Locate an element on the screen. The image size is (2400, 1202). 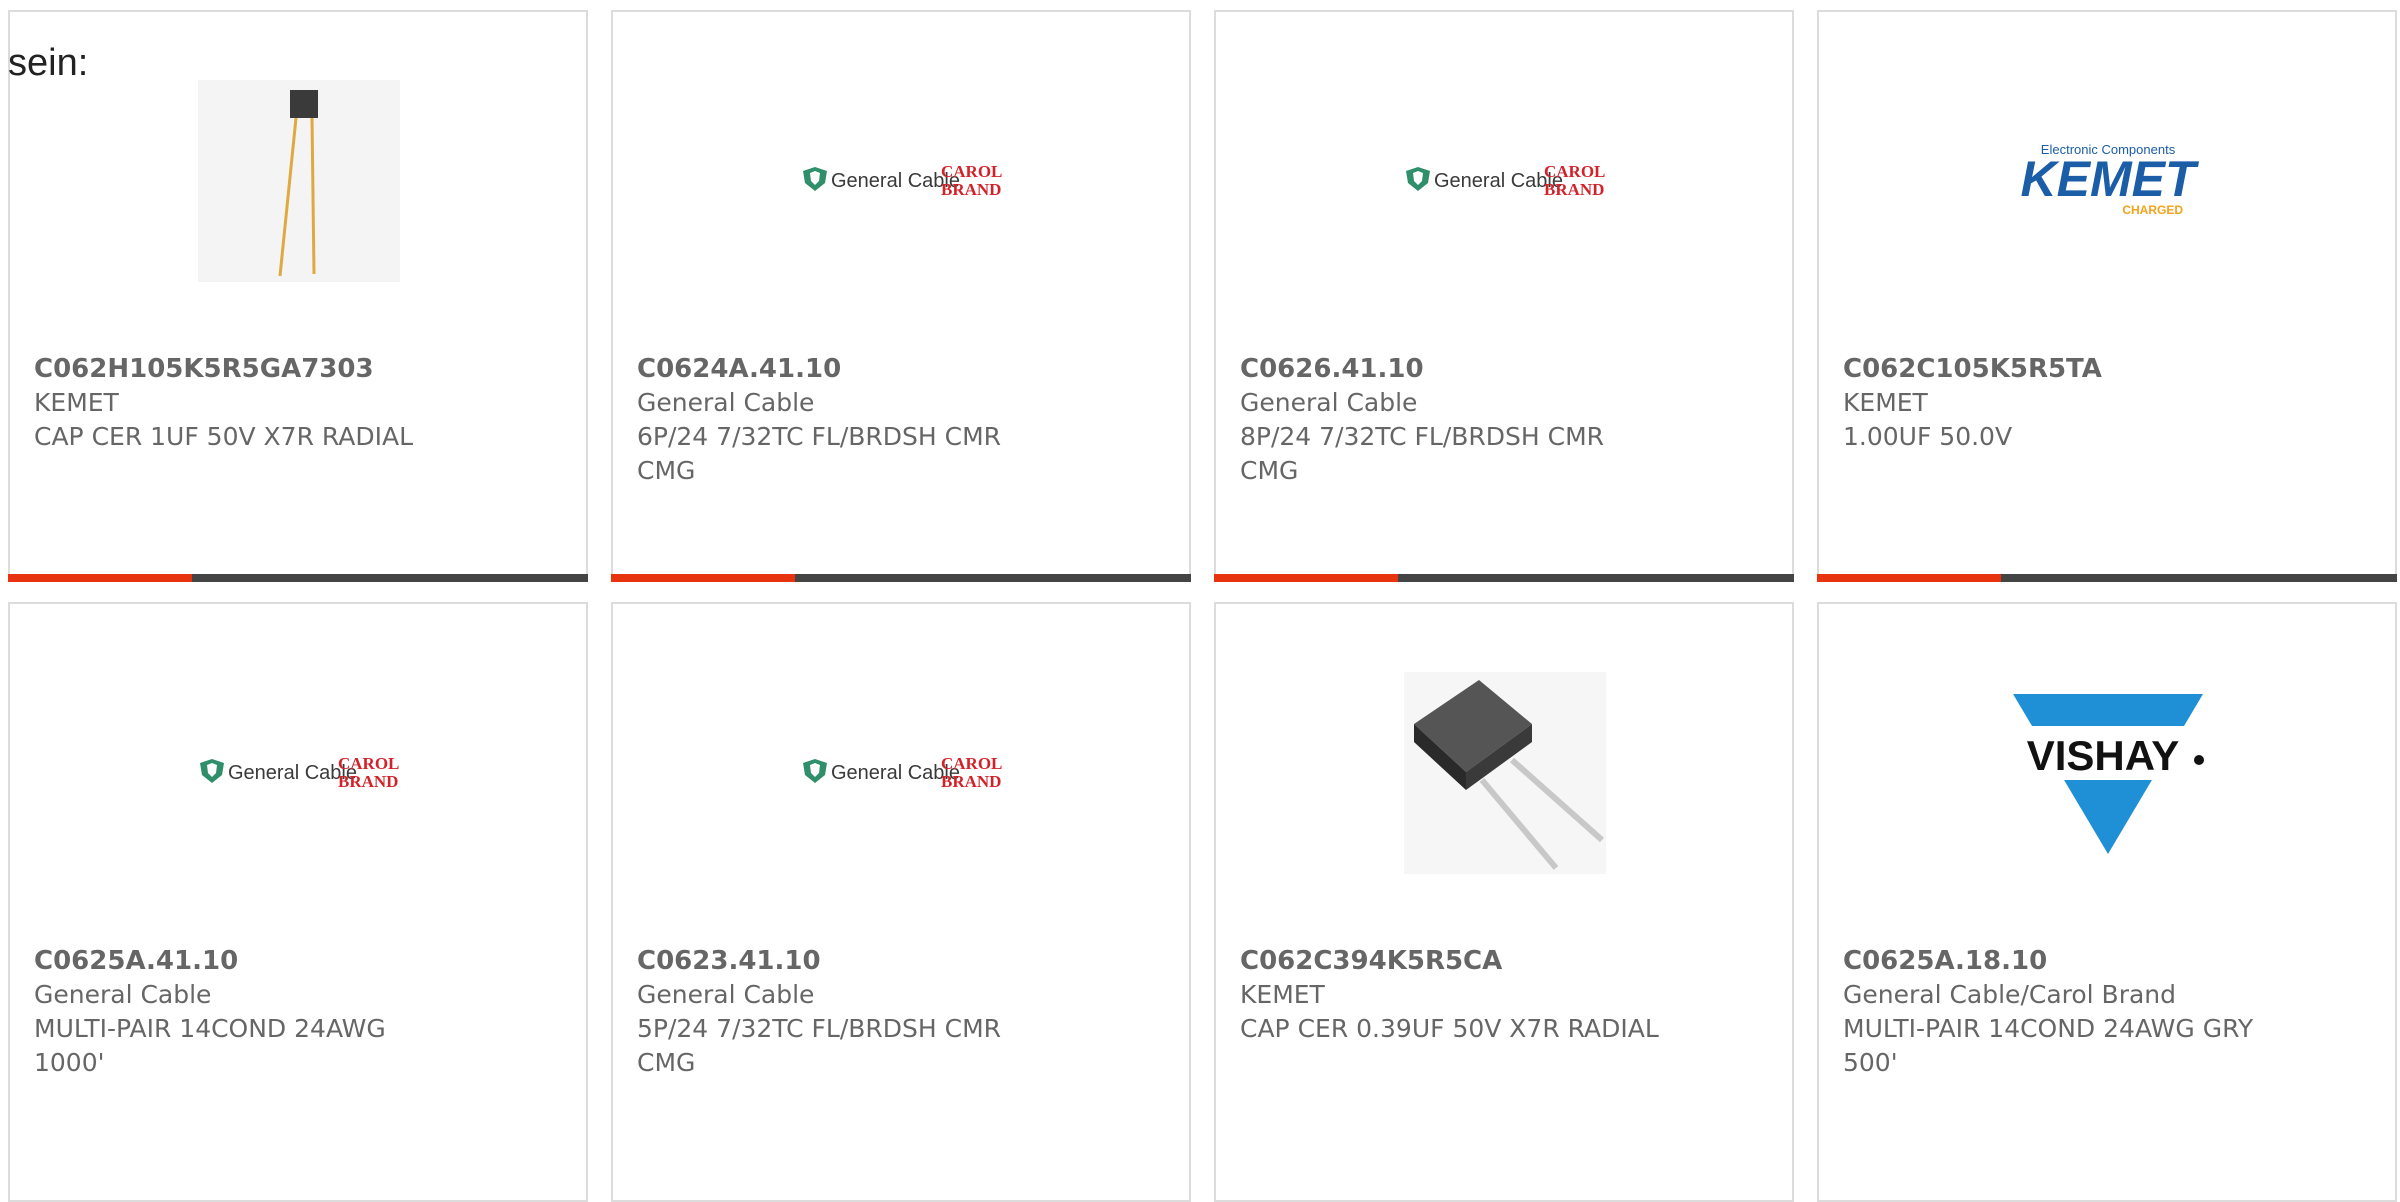
kemet-wordmark: KEMET is located at coordinates (2110, 179).